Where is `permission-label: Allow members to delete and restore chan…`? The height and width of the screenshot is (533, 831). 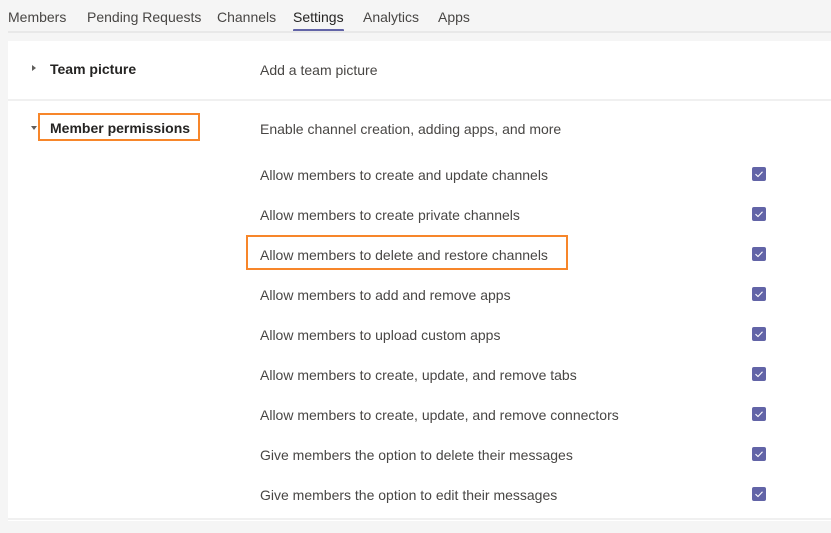 permission-label: Allow members to delete and restore chan… is located at coordinates (404, 255).